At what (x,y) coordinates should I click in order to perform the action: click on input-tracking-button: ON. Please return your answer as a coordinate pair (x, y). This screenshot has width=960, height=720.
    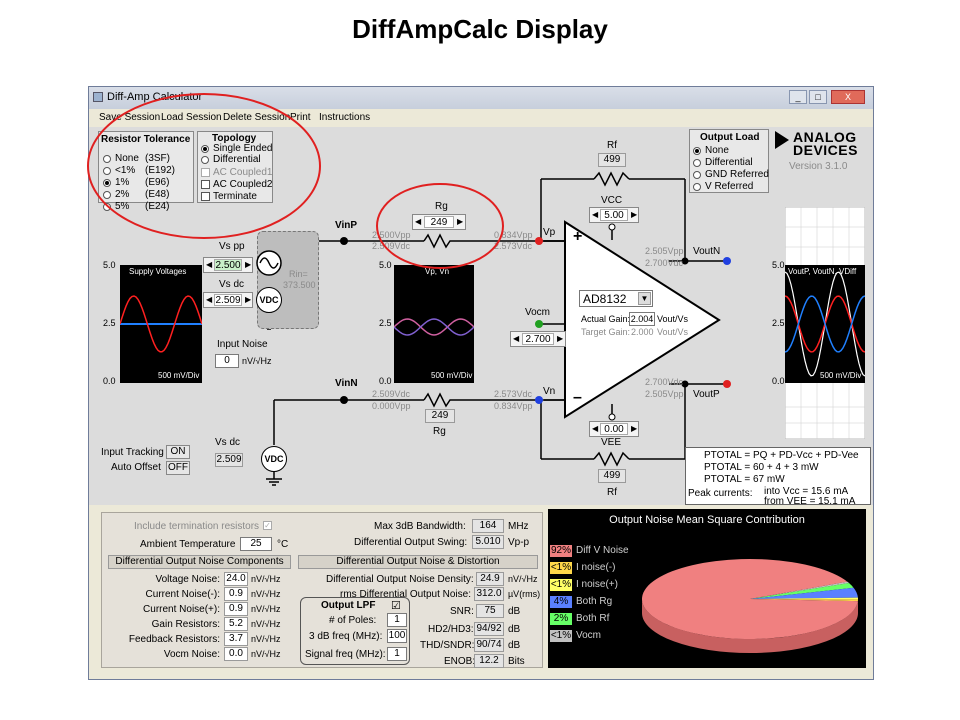
    Looking at the image, I should click on (178, 452).